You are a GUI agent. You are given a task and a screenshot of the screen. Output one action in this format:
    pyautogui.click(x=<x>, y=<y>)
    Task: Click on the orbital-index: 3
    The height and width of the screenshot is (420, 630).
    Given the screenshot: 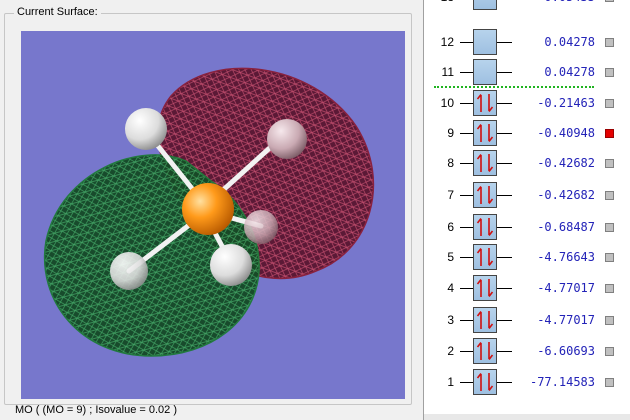 What is the action you would take?
    pyautogui.click(x=450, y=320)
    